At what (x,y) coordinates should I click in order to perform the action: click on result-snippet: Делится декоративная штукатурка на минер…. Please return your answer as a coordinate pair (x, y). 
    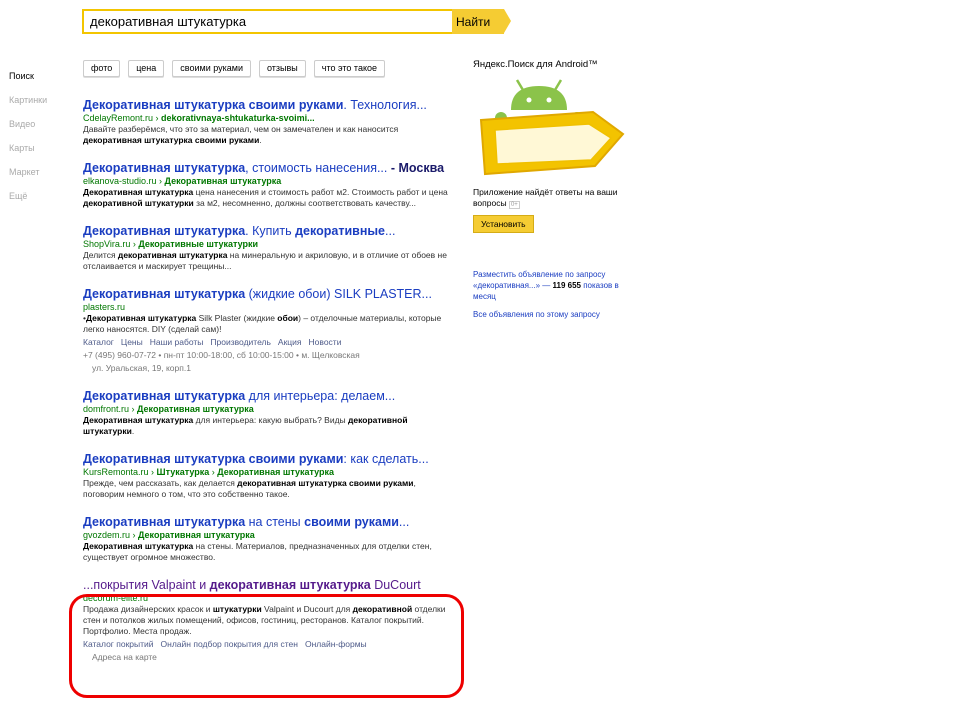
    Looking at the image, I should click on (265, 260).